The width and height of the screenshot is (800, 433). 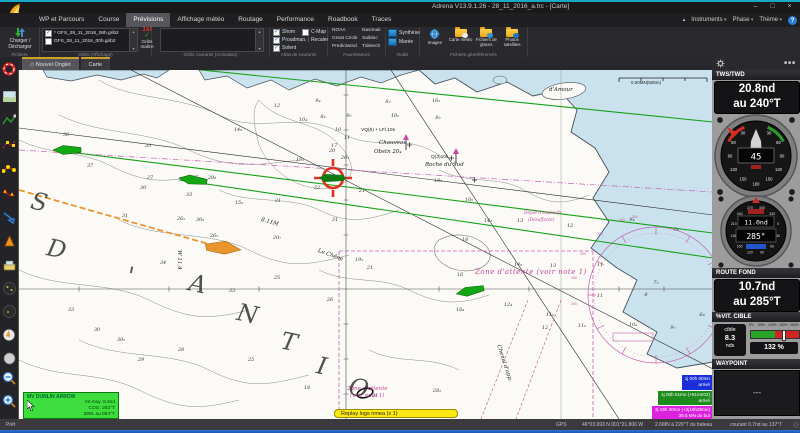 I want to click on phase-menu: Phase, so click(x=742, y=20).